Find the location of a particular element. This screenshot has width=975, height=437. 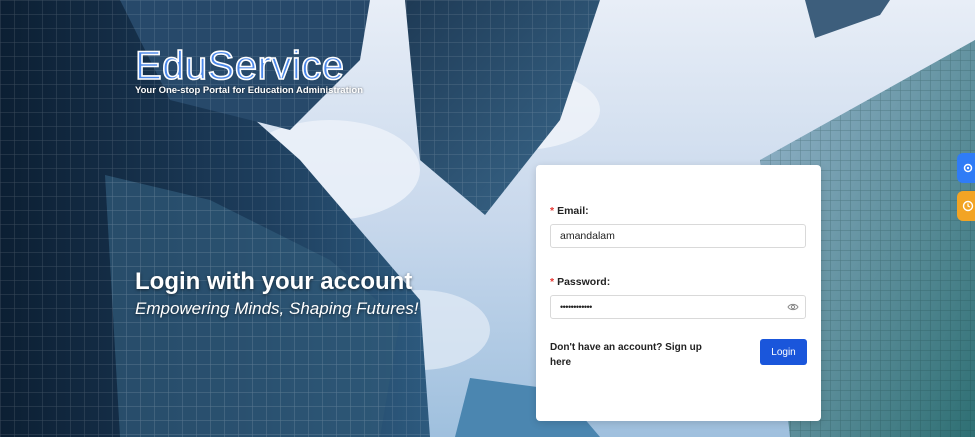

eye-icon is located at coordinates (793, 307).